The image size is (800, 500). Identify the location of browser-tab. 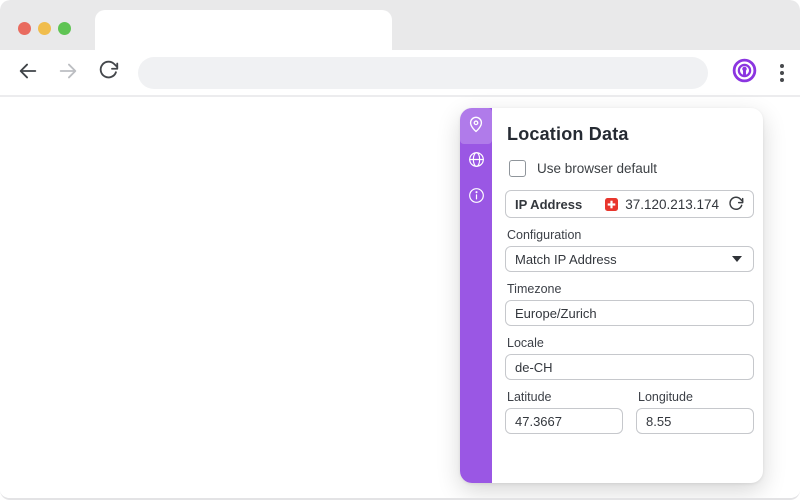
(243, 30).